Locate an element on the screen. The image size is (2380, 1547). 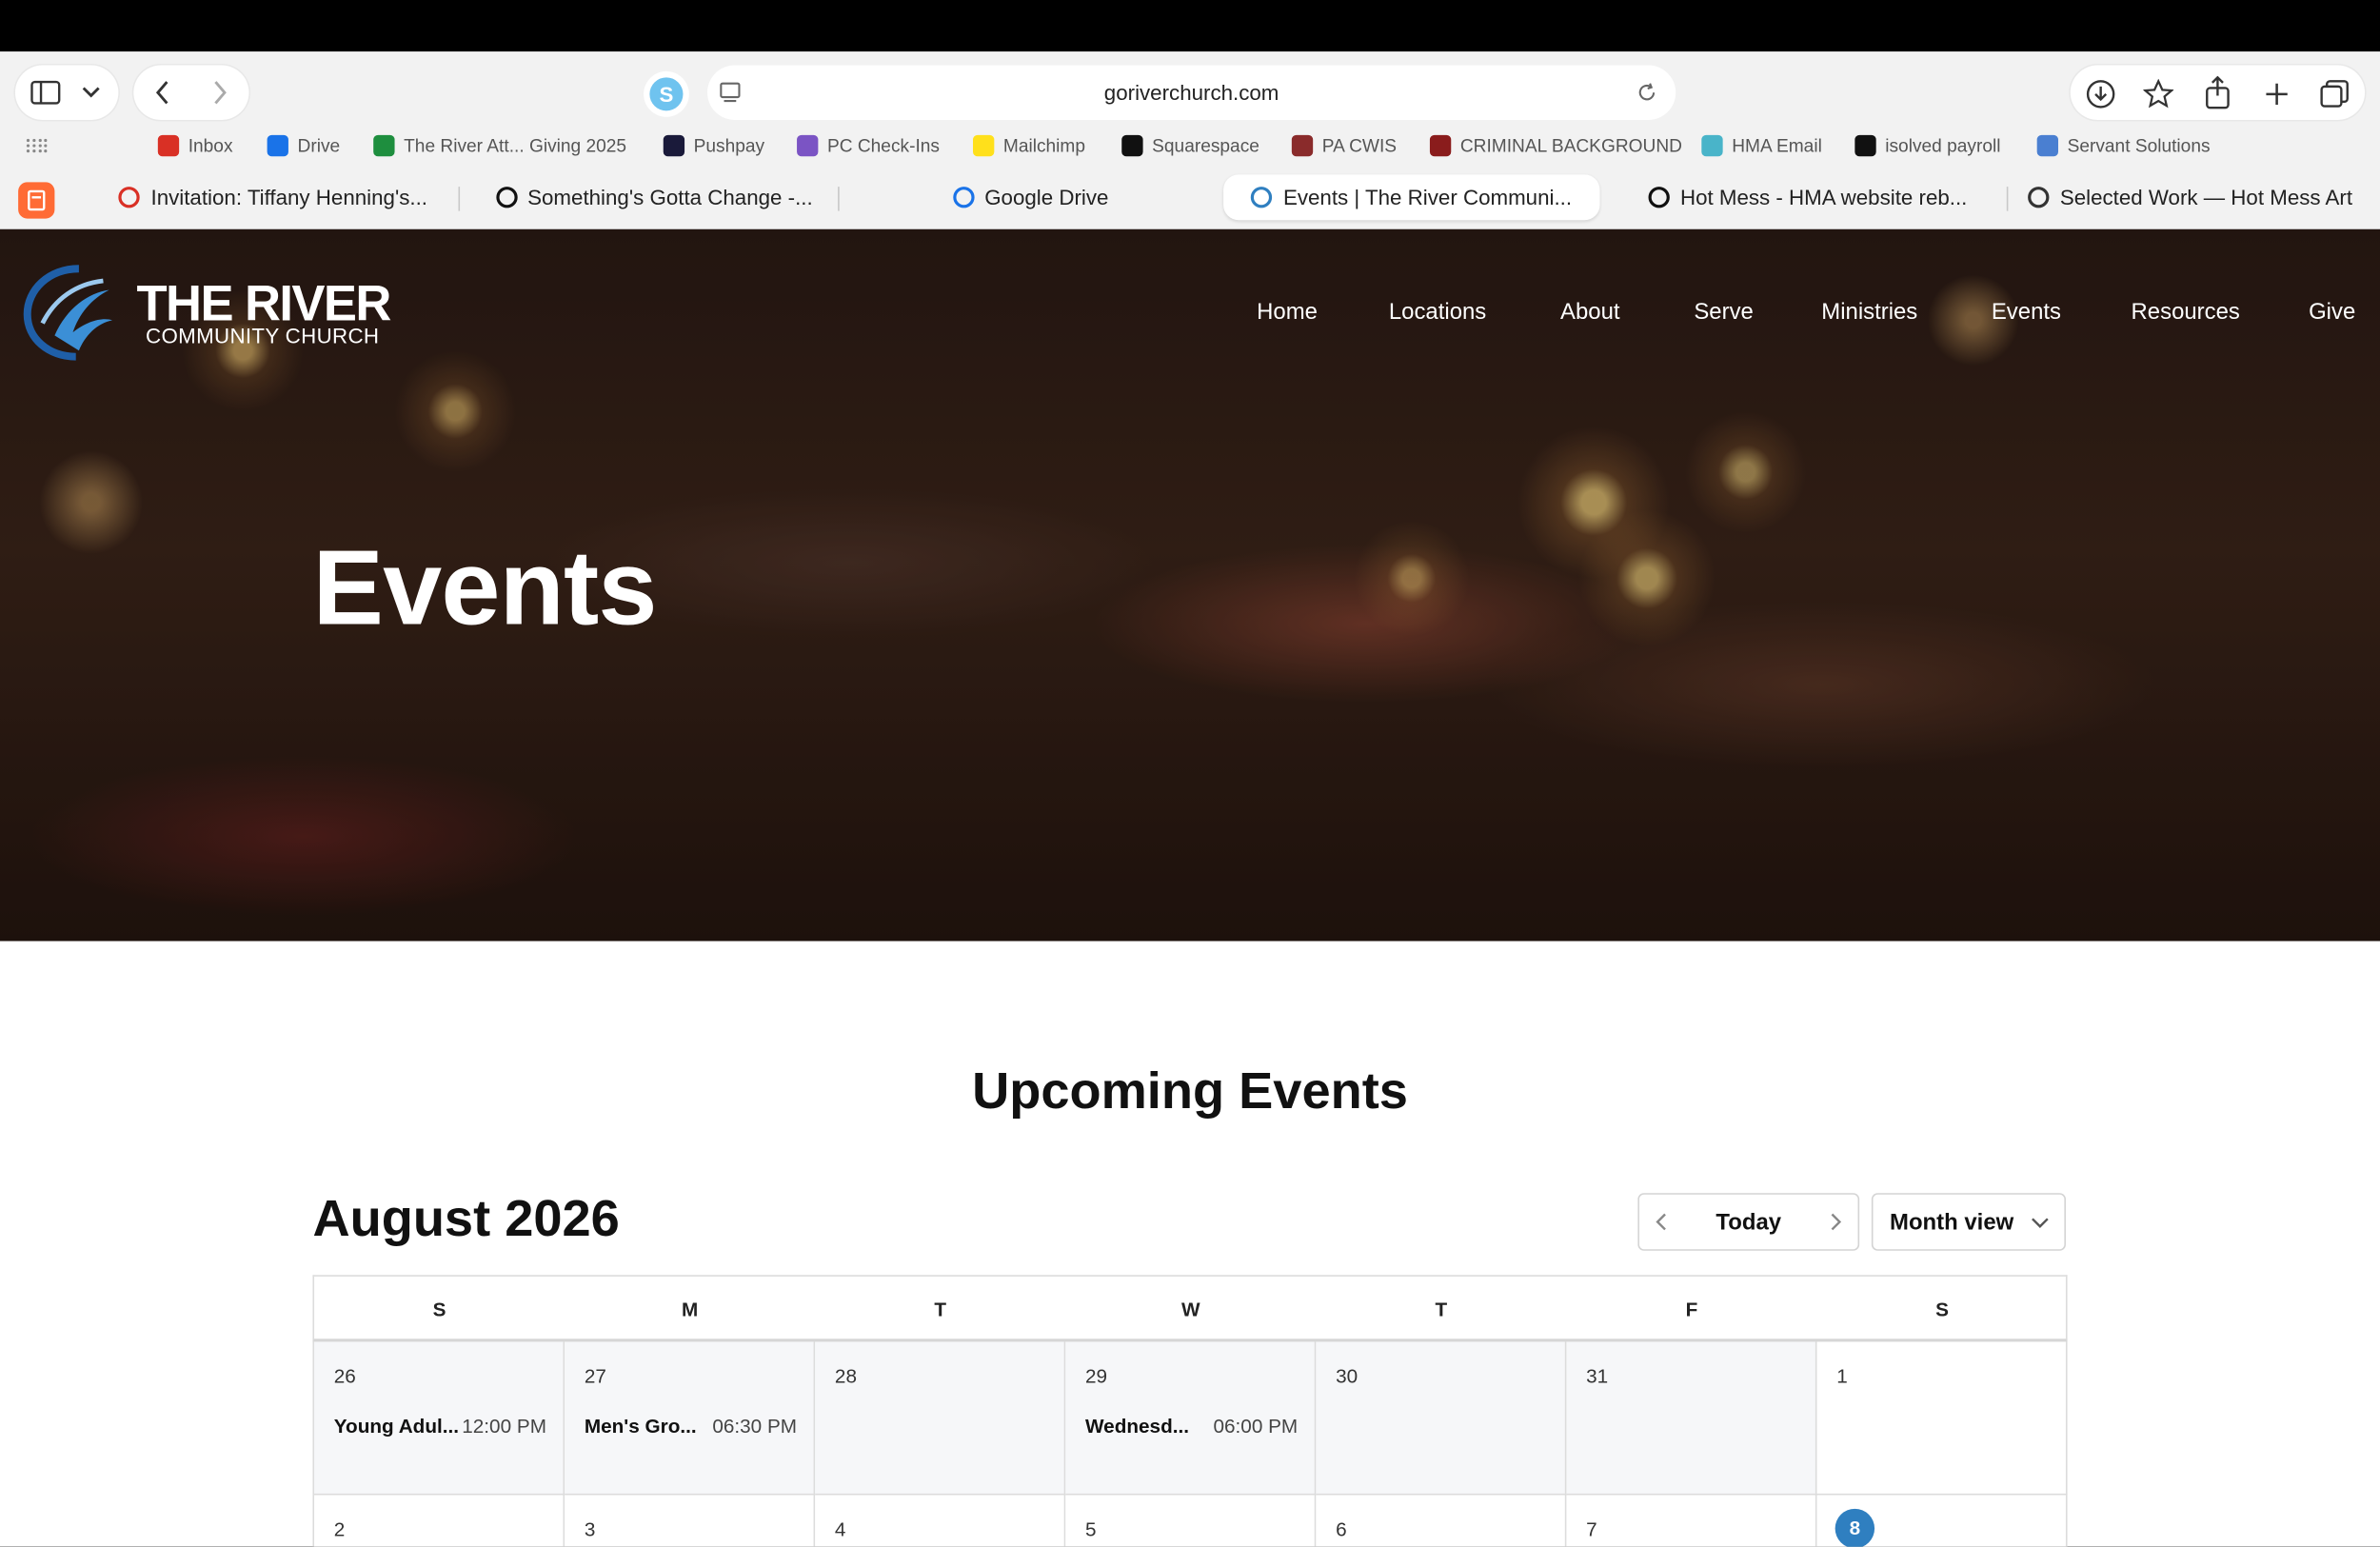
bookmark-11: isolved payroll is located at coordinates (1927, 145).